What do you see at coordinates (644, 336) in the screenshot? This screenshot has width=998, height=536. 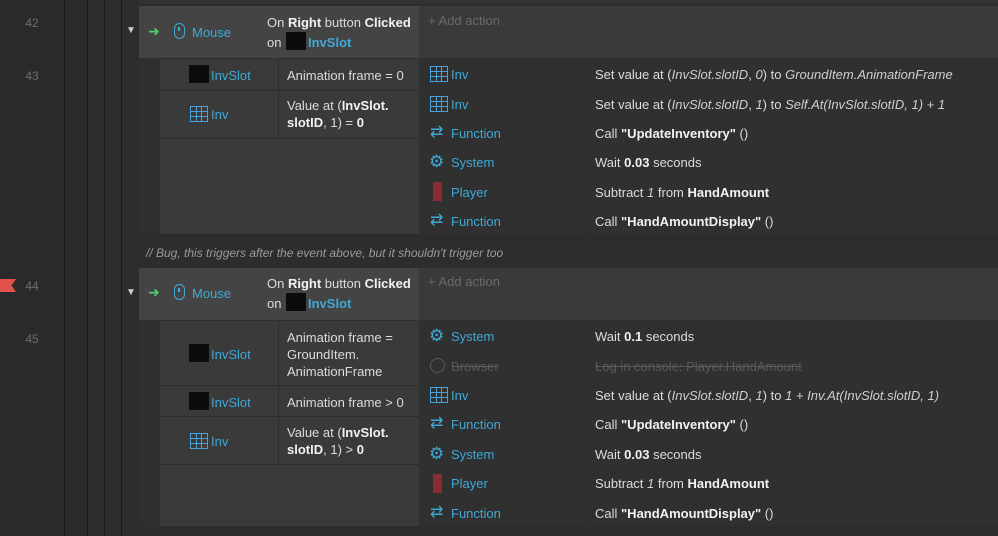 I see `action-text: Wait 0.1 seconds` at bounding box center [644, 336].